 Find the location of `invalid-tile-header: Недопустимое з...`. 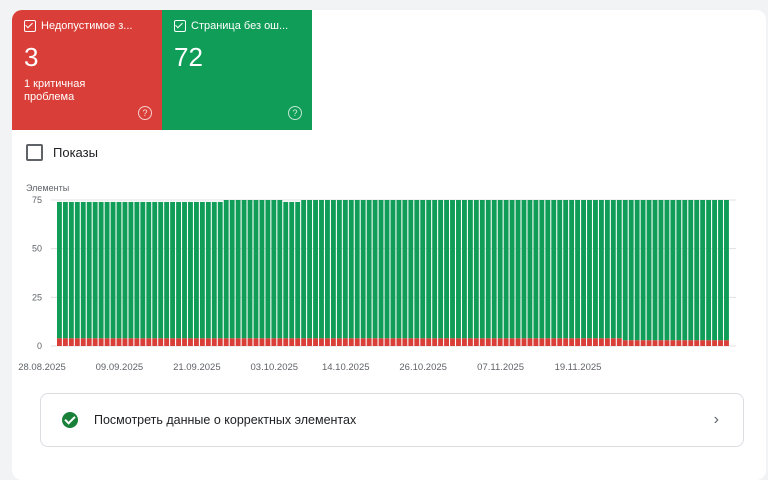

invalid-tile-header: Недопустимое з... is located at coordinates (87, 26).